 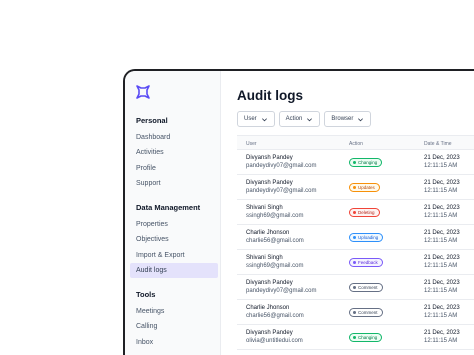 I want to click on group-title-personal: Personal, so click(x=152, y=120).